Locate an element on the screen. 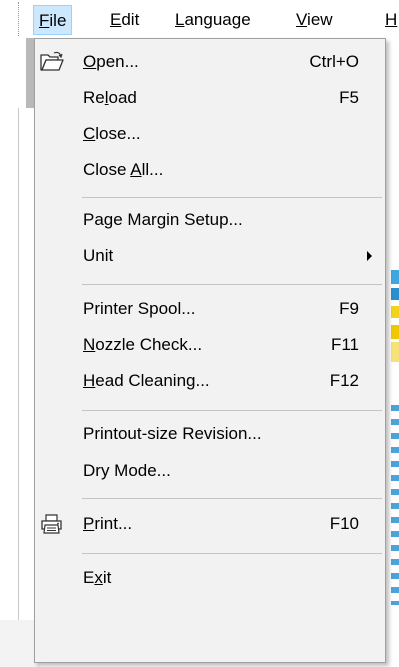  submenu-arrow-icon is located at coordinates (369, 256).